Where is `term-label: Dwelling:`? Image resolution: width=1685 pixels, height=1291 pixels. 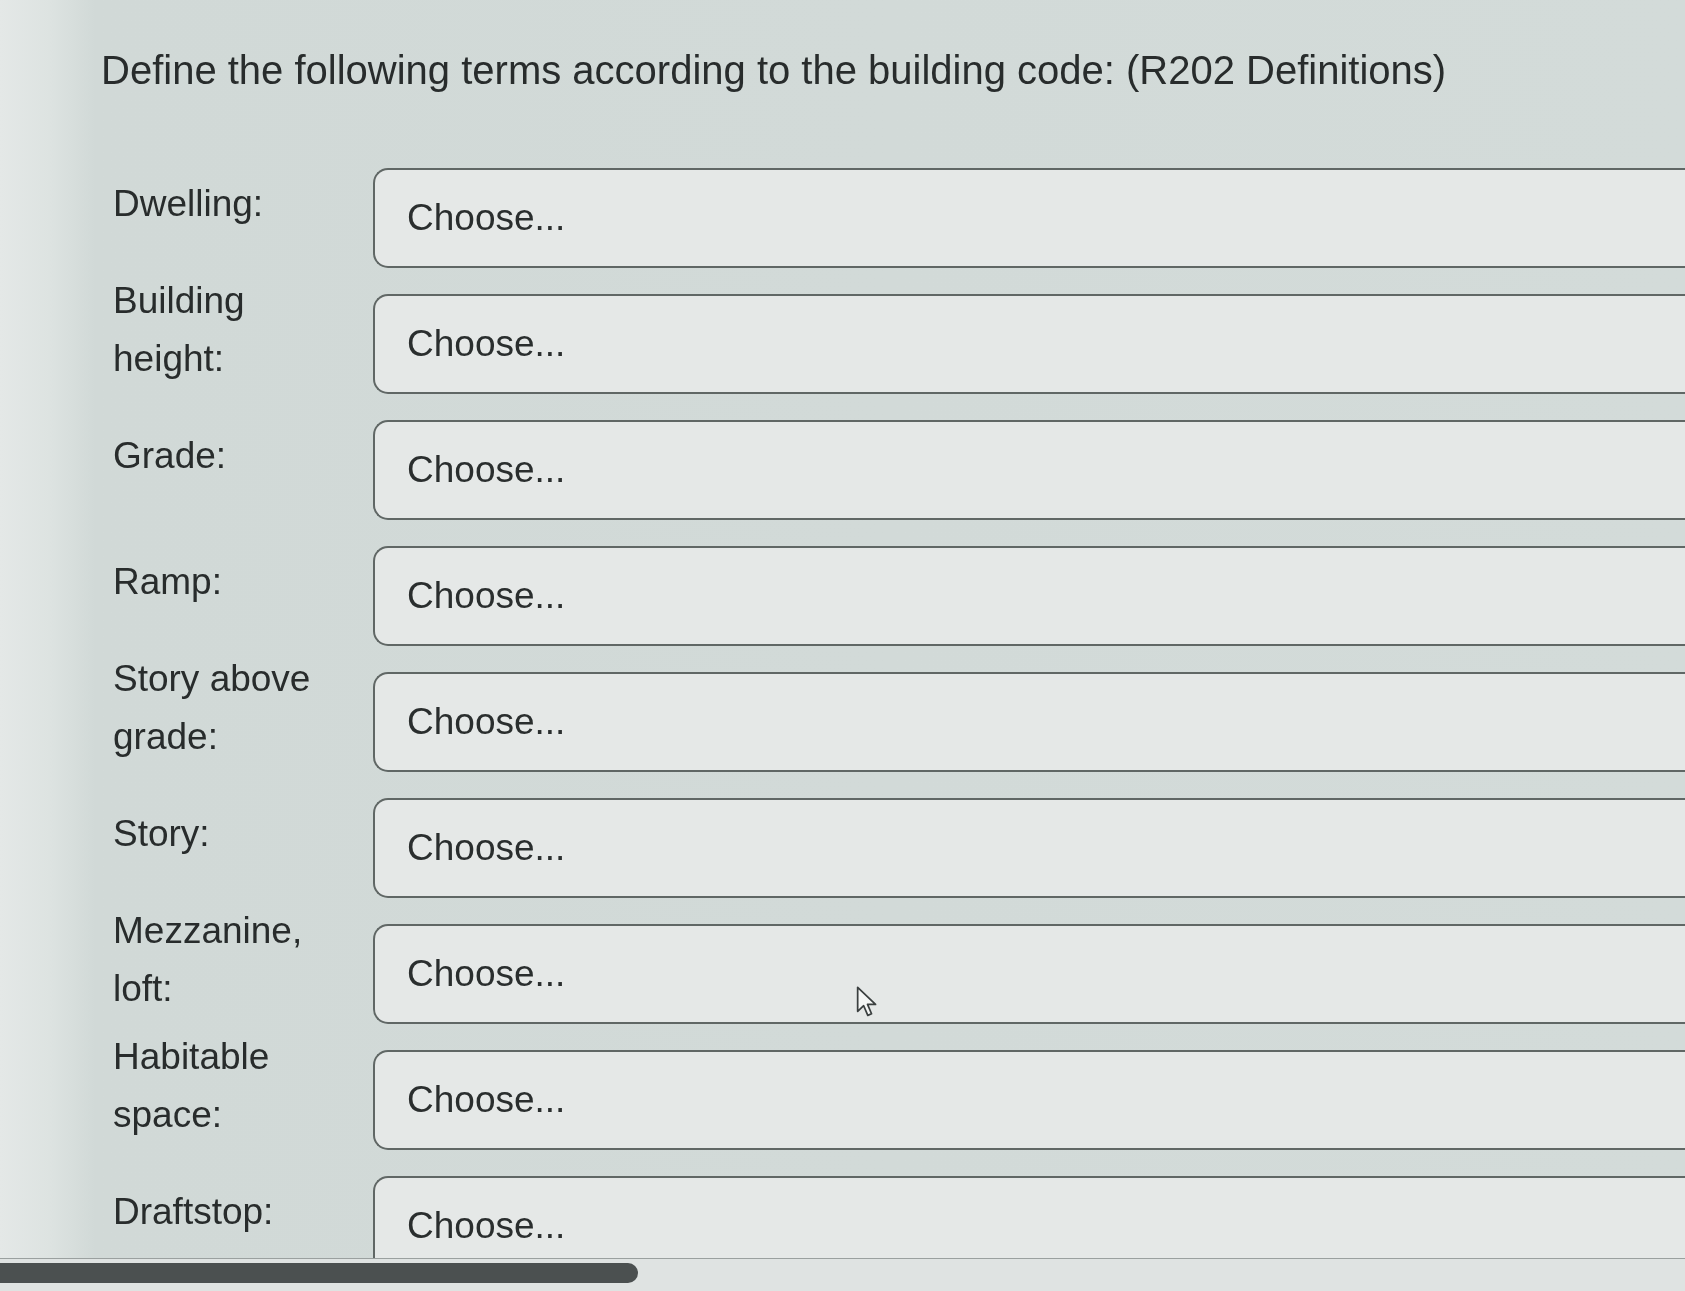
term-label: Dwelling: is located at coordinates (188, 204).